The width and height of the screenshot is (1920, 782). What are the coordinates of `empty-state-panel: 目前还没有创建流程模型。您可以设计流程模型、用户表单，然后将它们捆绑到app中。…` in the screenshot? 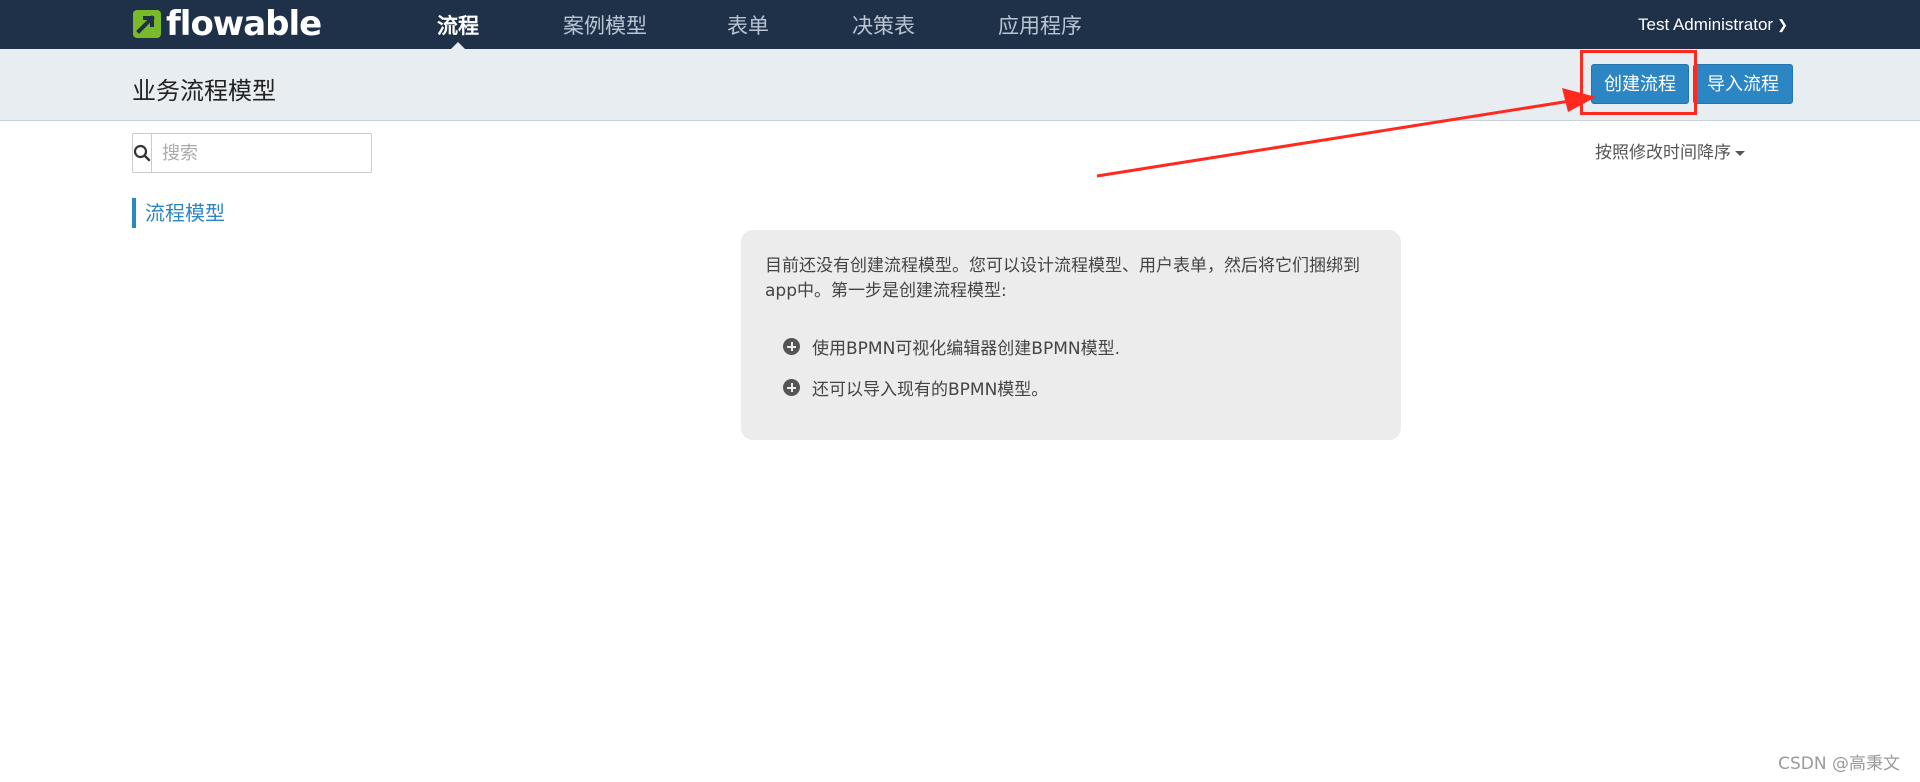 It's located at (1071, 335).